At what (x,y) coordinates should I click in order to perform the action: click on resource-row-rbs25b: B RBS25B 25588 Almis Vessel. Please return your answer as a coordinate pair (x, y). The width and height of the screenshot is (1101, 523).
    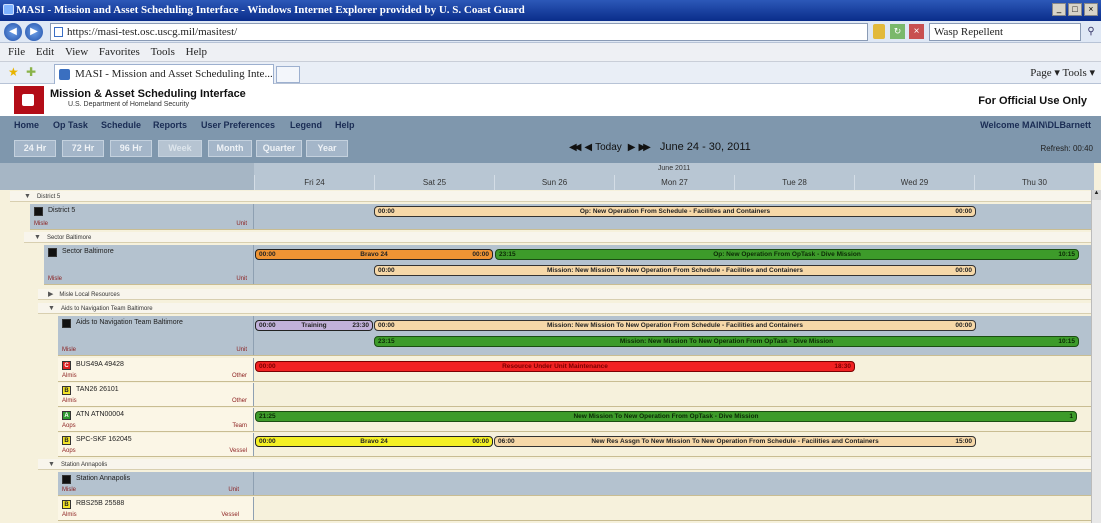
    Looking at the image, I should click on (574, 509).